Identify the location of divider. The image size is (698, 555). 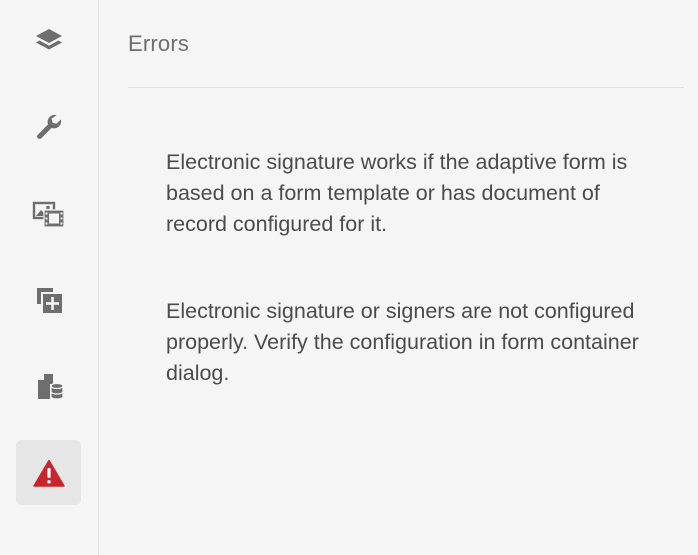
(406, 87).